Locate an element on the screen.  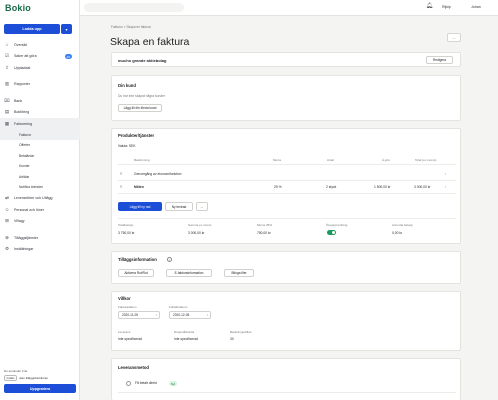
payment-terms-label: Betalningsvillkor is located at coordinates (241, 332).